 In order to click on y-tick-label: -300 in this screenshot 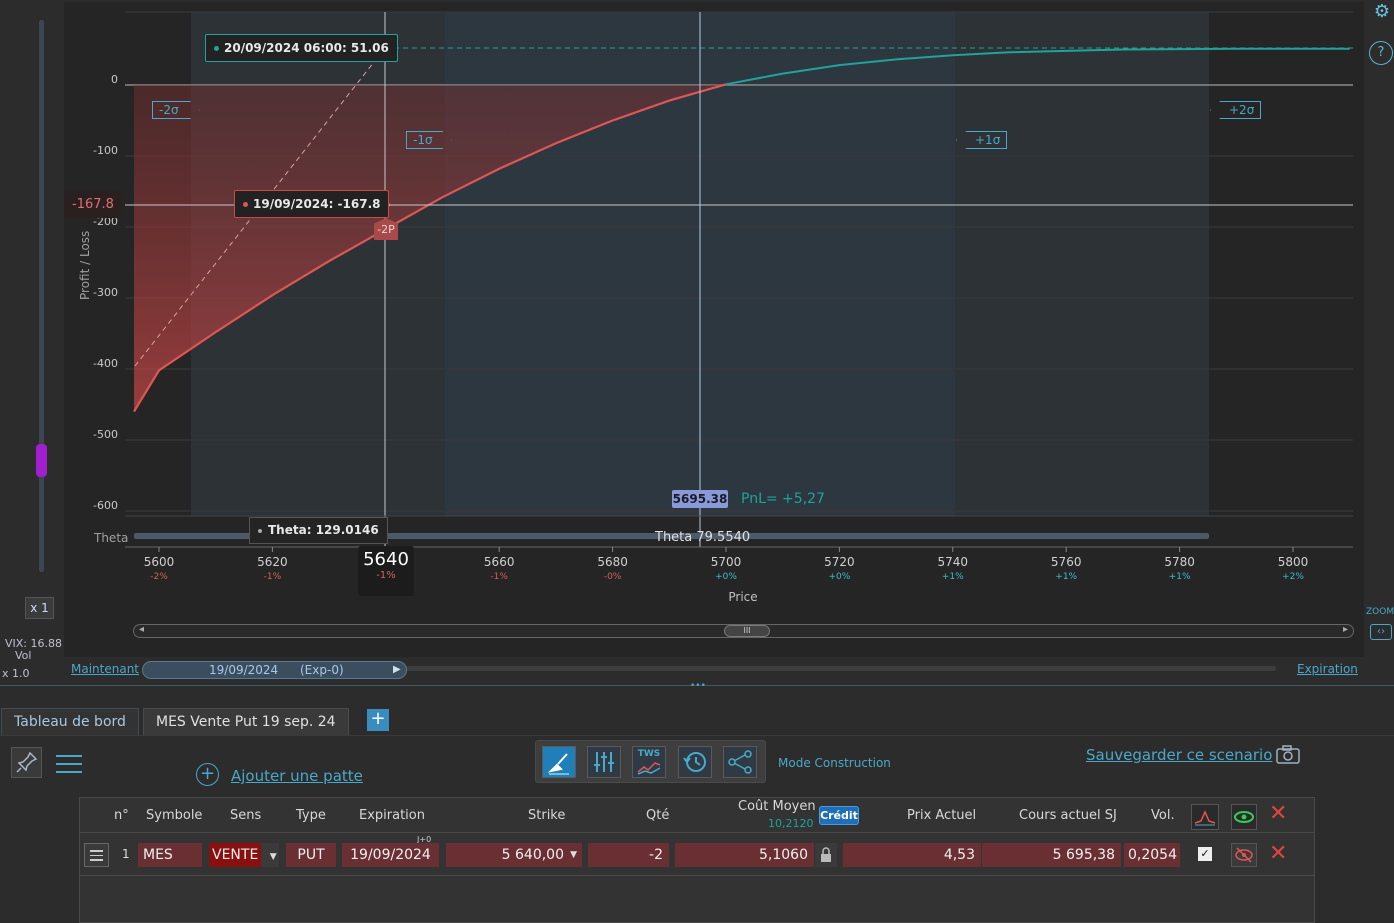, I will do `click(105, 292)`.